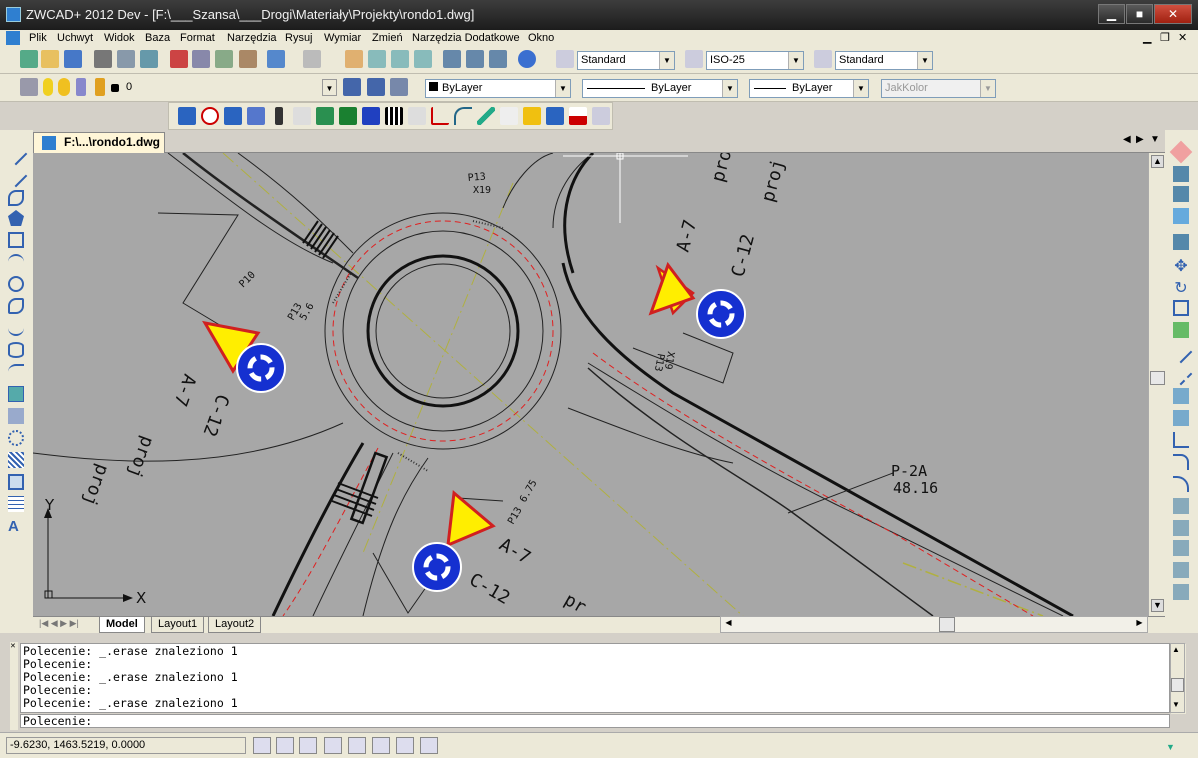 This screenshot has height=758, width=1198. What do you see at coordinates (1181, 506) in the screenshot?
I see `explode-icon` at bounding box center [1181, 506].